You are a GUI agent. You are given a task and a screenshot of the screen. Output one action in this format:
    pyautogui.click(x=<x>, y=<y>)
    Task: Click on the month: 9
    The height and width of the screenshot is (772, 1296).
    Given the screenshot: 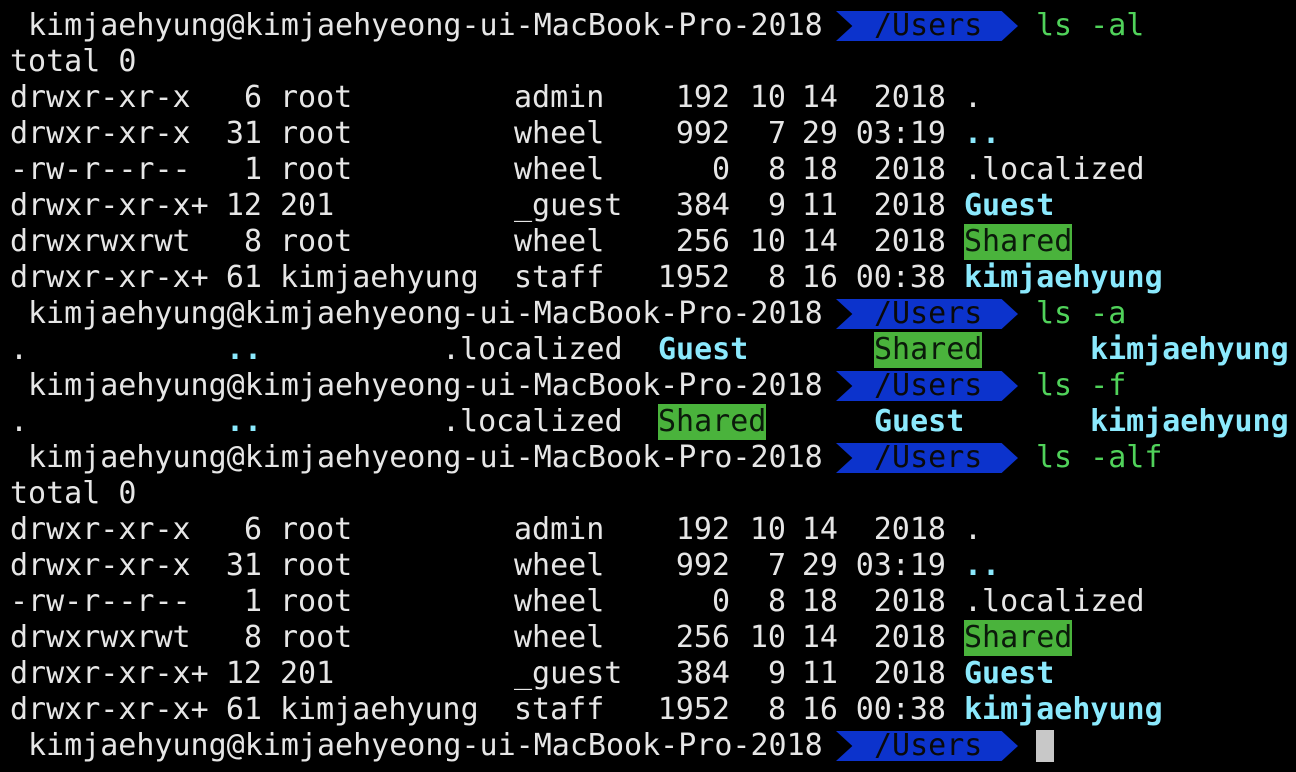 What is the action you would take?
    pyautogui.click(x=776, y=205)
    